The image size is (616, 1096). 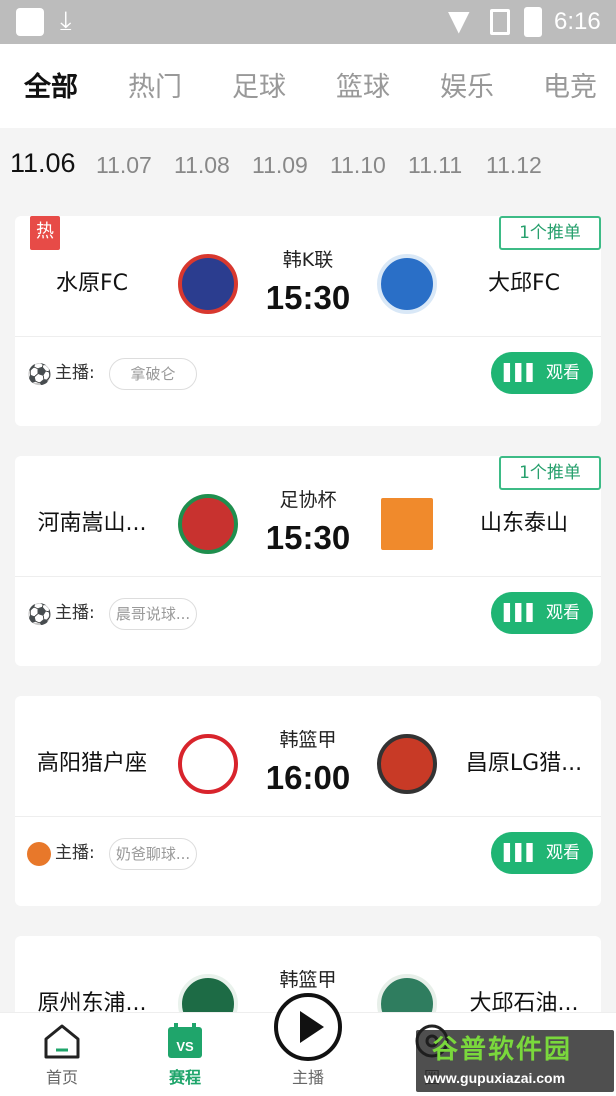 I want to click on tab-basketball: 篮球, so click(x=363, y=88).